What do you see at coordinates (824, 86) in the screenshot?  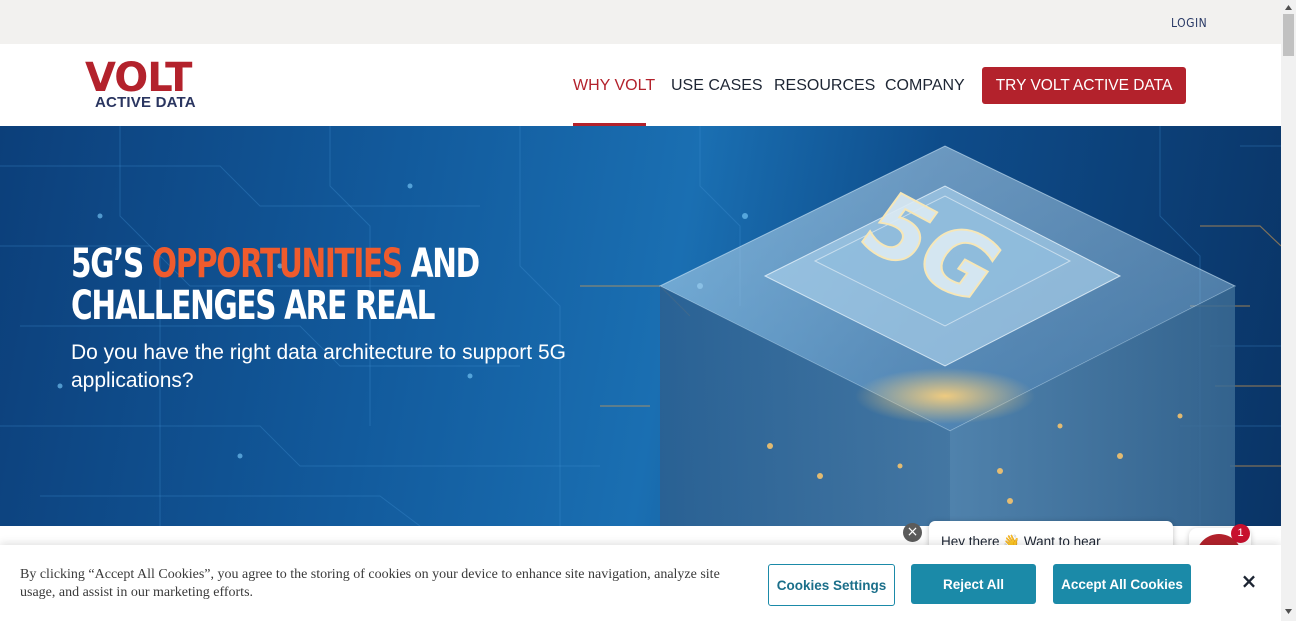 I see `nav-resources: RESOURCES` at bounding box center [824, 86].